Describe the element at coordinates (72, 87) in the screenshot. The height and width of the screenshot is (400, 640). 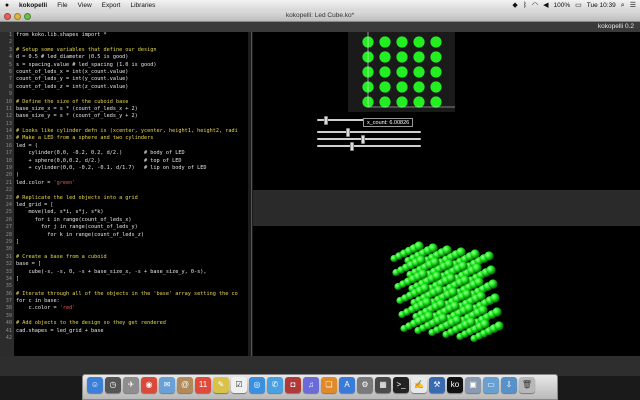
I see `code-text: count_of_leds_z = int(z_count.value)` at that location.